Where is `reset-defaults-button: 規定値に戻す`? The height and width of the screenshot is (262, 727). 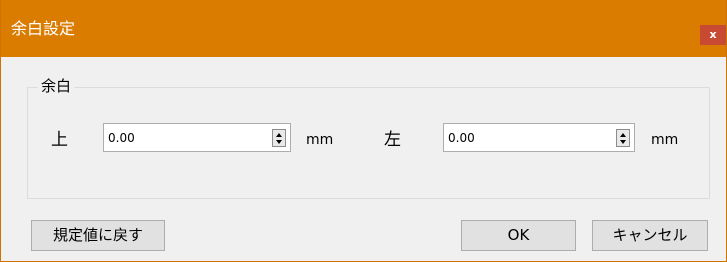 reset-defaults-button: 規定値に戻す is located at coordinates (98, 235).